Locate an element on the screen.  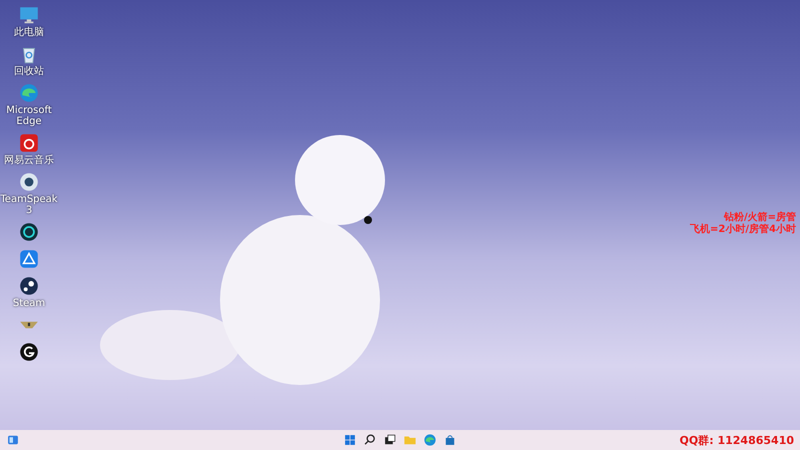
icon-label: 此电脑 is located at coordinates (29, 32).